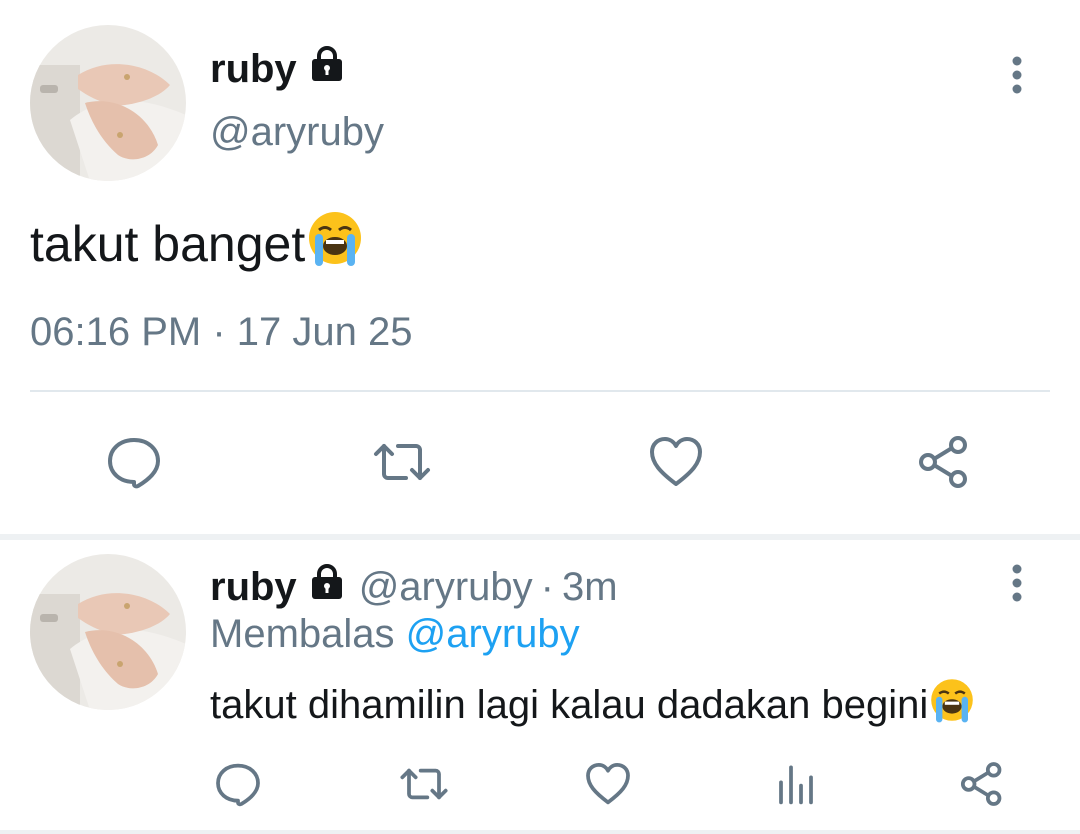 The height and width of the screenshot is (834, 1080). I want to click on stats-button, so click(796, 784).